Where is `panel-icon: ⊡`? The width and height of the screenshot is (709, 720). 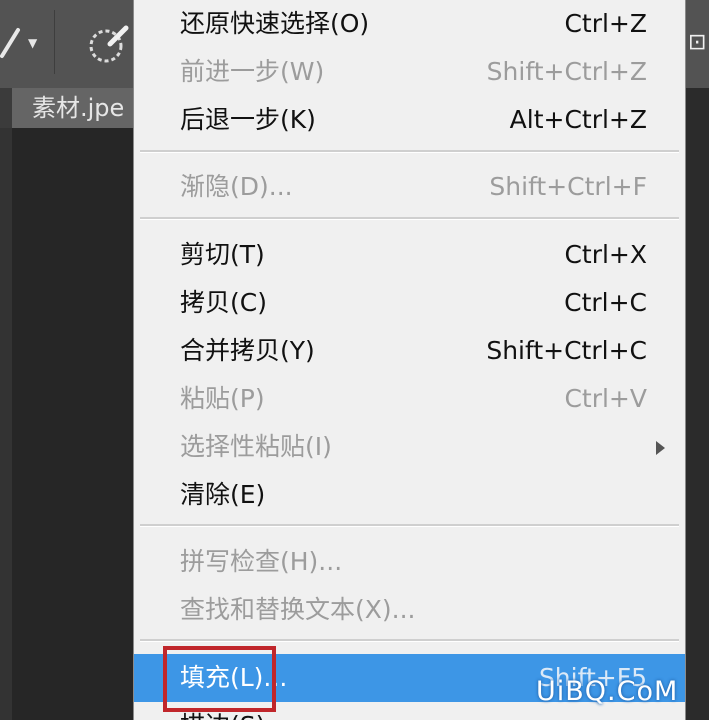 panel-icon: ⊡ is located at coordinates (697, 42).